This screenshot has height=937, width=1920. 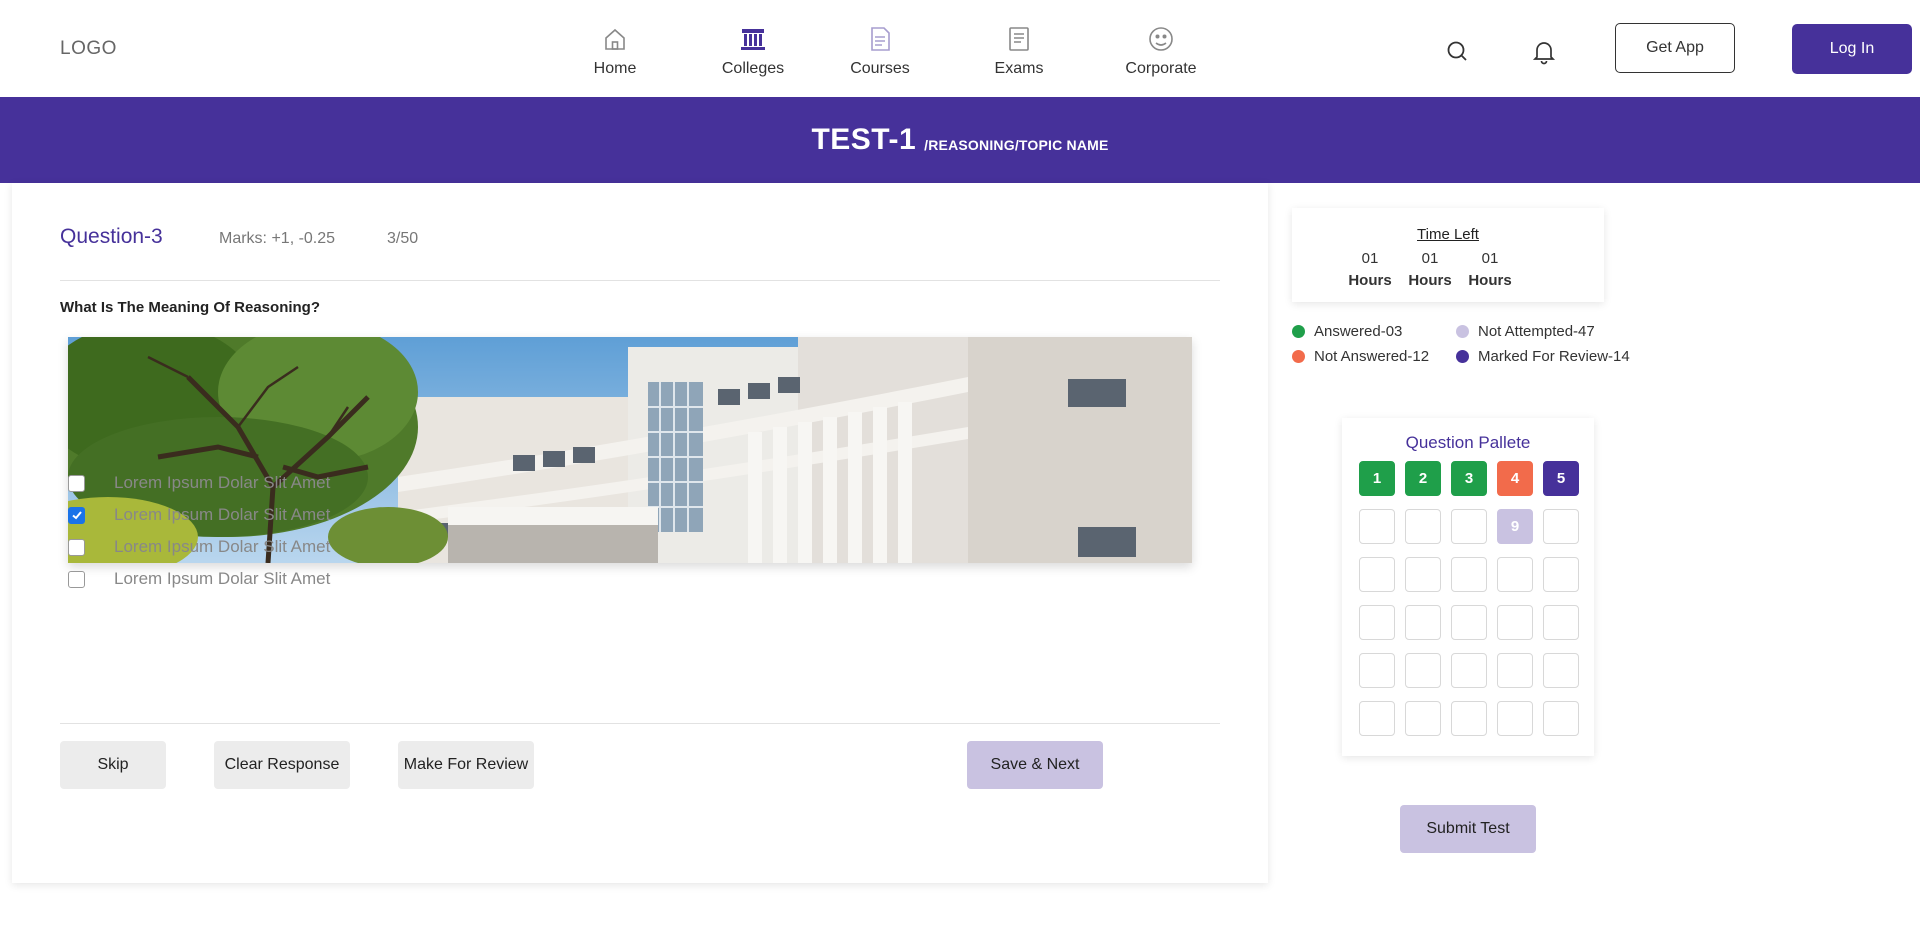 I want to click on nav-colleges: Colleges, so click(x=753, y=49).